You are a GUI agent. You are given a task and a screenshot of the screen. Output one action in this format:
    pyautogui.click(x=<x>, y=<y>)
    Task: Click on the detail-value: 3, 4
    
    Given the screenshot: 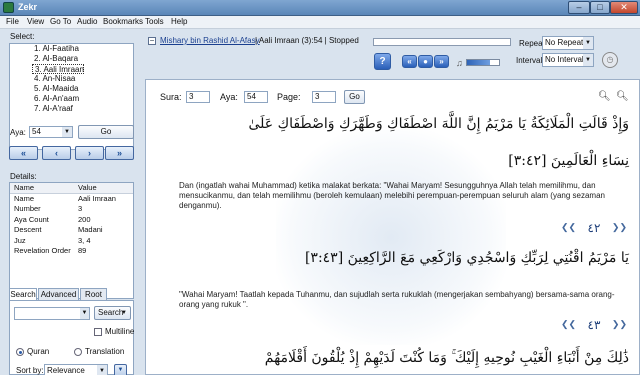 What is the action you would take?
    pyautogui.click(x=84, y=240)
    